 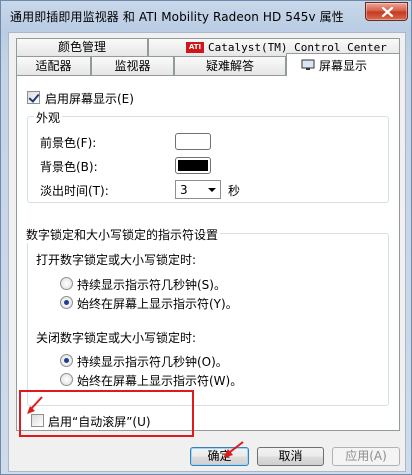 What do you see at coordinates (37, 420) in the screenshot?
I see `autoscroll-checkbox` at bounding box center [37, 420].